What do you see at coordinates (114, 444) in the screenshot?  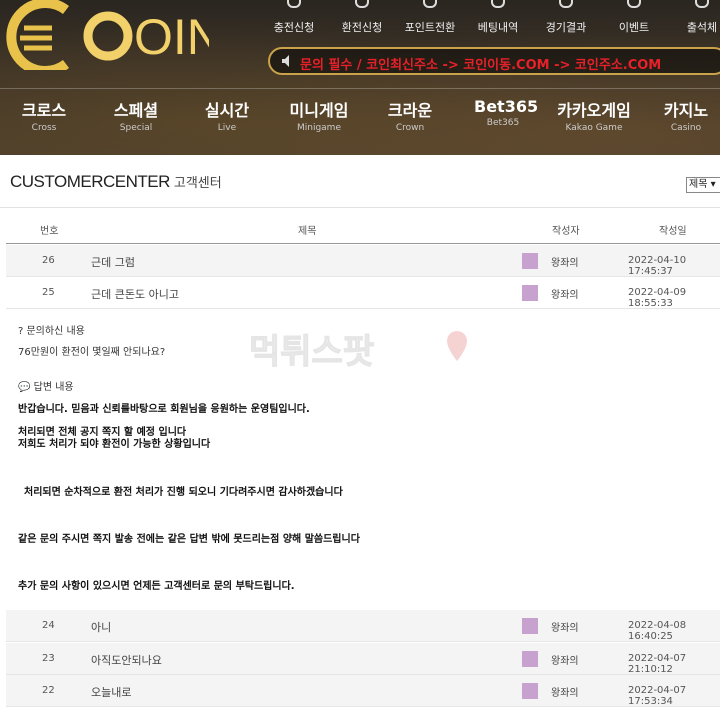 I see `answer-line: 저희도 처리가 되야 환전이 가능한 상황입니다` at bounding box center [114, 444].